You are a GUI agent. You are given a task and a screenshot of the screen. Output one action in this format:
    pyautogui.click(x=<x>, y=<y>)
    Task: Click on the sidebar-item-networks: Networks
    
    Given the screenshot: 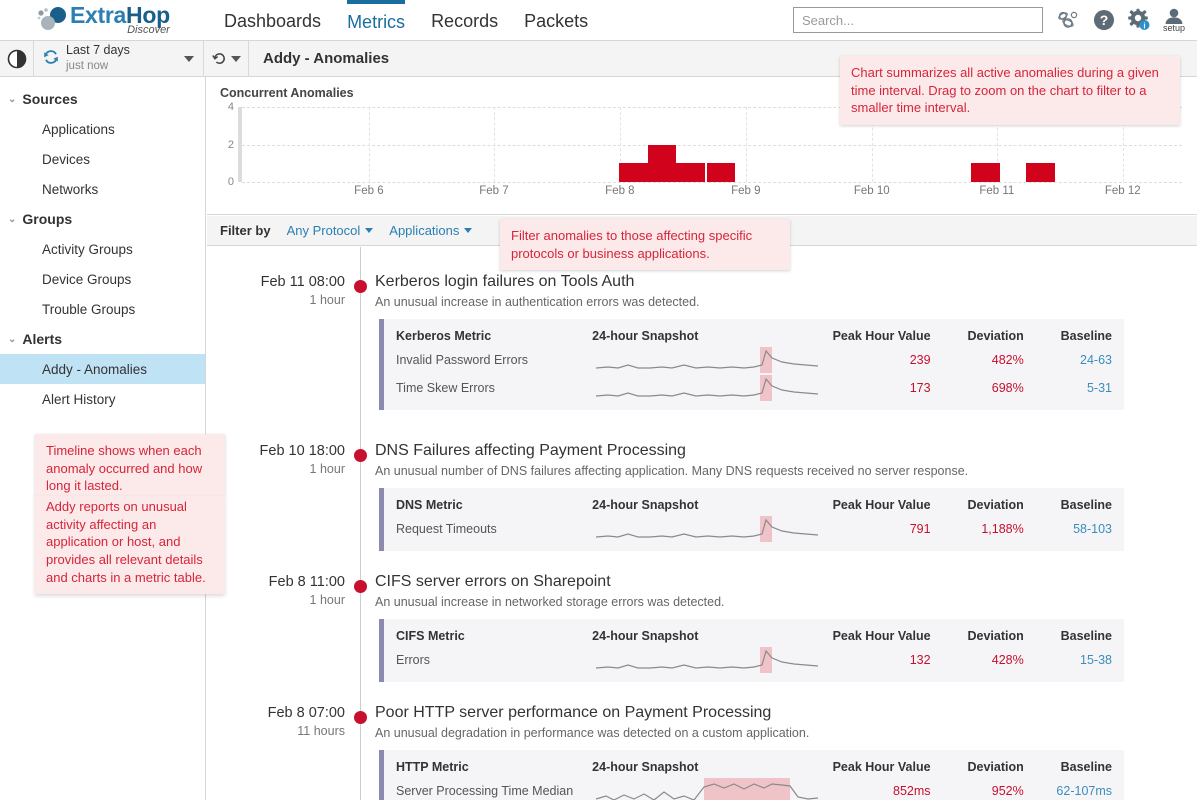 What is the action you would take?
    pyautogui.click(x=102, y=189)
    